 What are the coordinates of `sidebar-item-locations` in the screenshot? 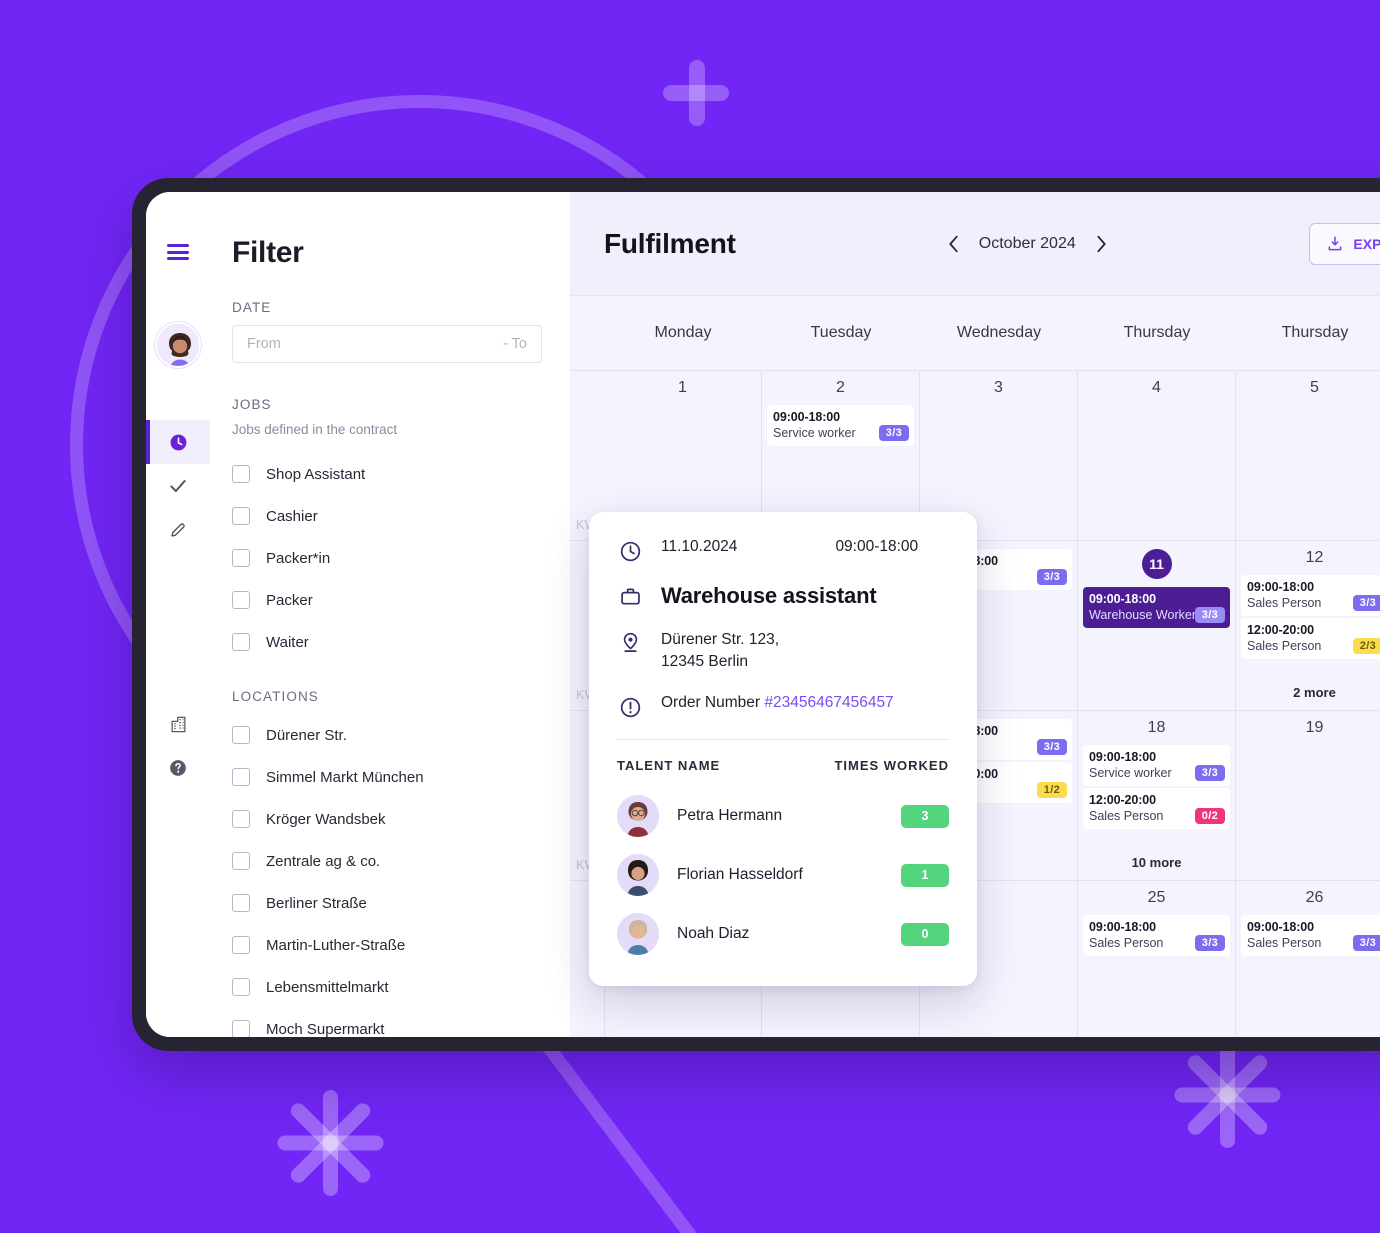 It's located at (178, 724).